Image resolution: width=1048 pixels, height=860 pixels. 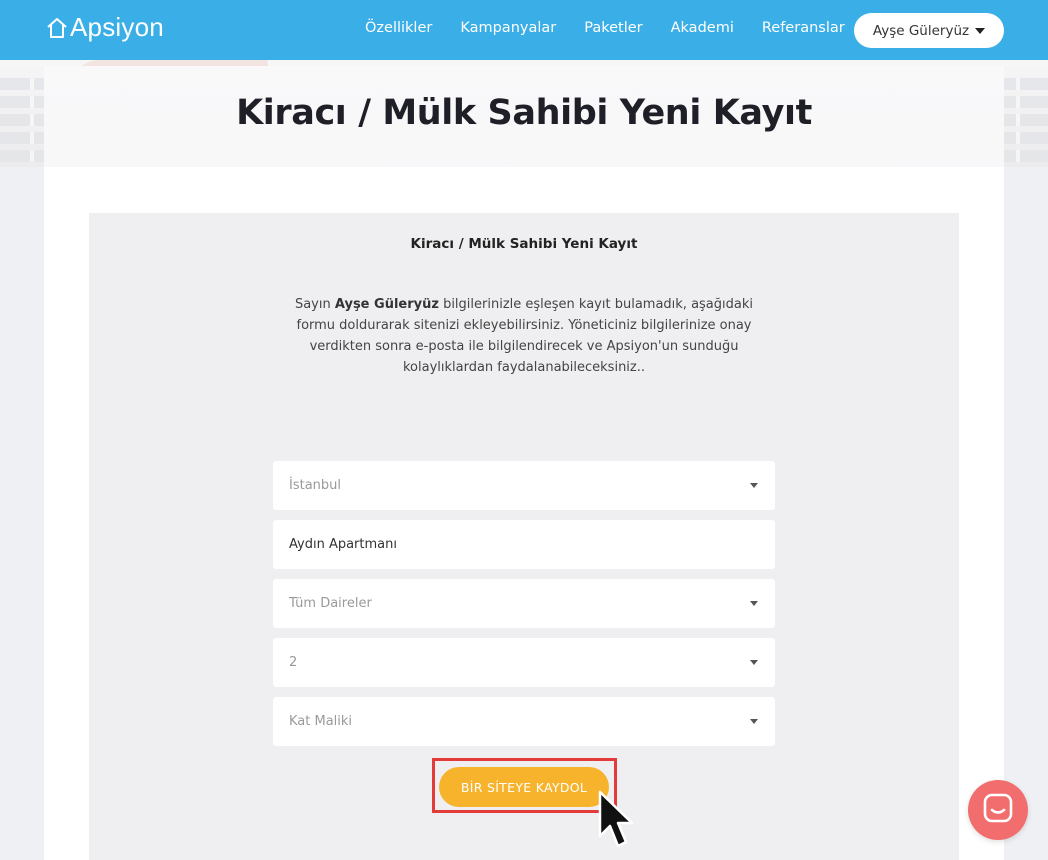 What do you see at coordinates (386, 304) in the screenshot?
I see `intro-user-name: Ayşe Güleryüz` at bounding box center [386, 304].